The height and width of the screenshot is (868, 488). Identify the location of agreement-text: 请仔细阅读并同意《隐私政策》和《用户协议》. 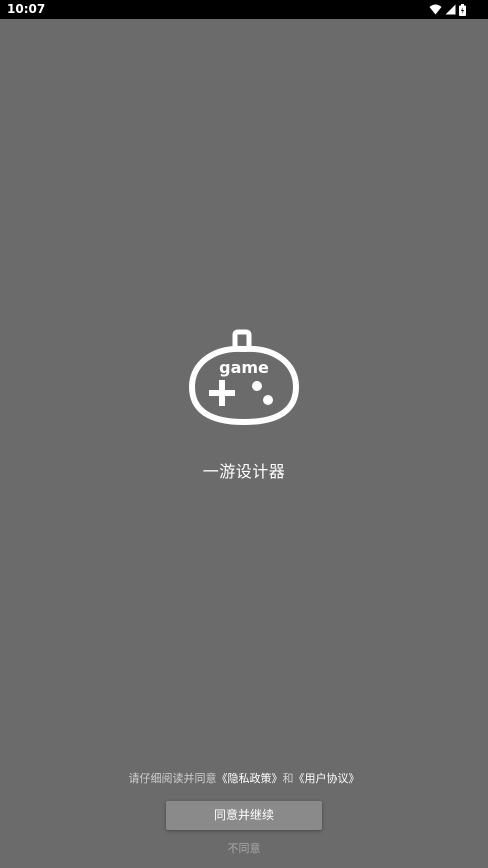
(244, 778).